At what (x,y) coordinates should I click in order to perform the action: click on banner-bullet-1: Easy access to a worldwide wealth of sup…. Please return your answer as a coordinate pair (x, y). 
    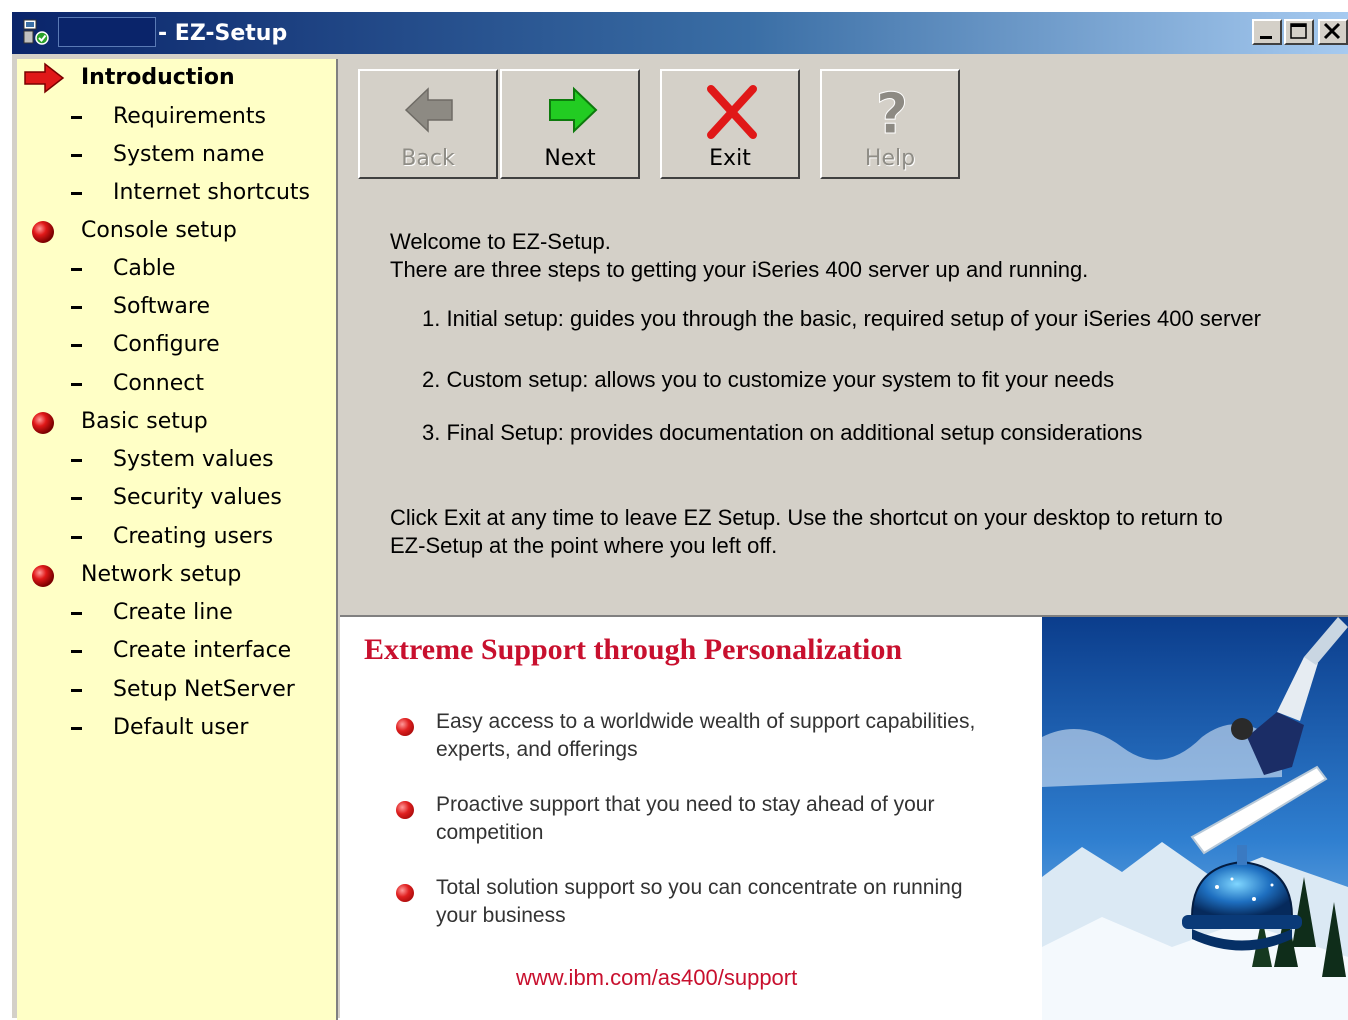
    Looking at the image, I should click on (706, 735).